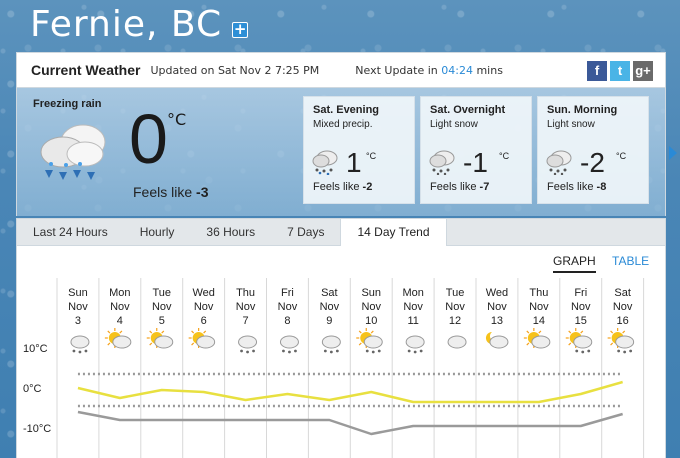 The width and height of the screenshot is (680, 458). What do you see at coordinates (67, 104) in the screenshot?
I see `current-condition: Freezing rain` at bounding box center [67, 104].